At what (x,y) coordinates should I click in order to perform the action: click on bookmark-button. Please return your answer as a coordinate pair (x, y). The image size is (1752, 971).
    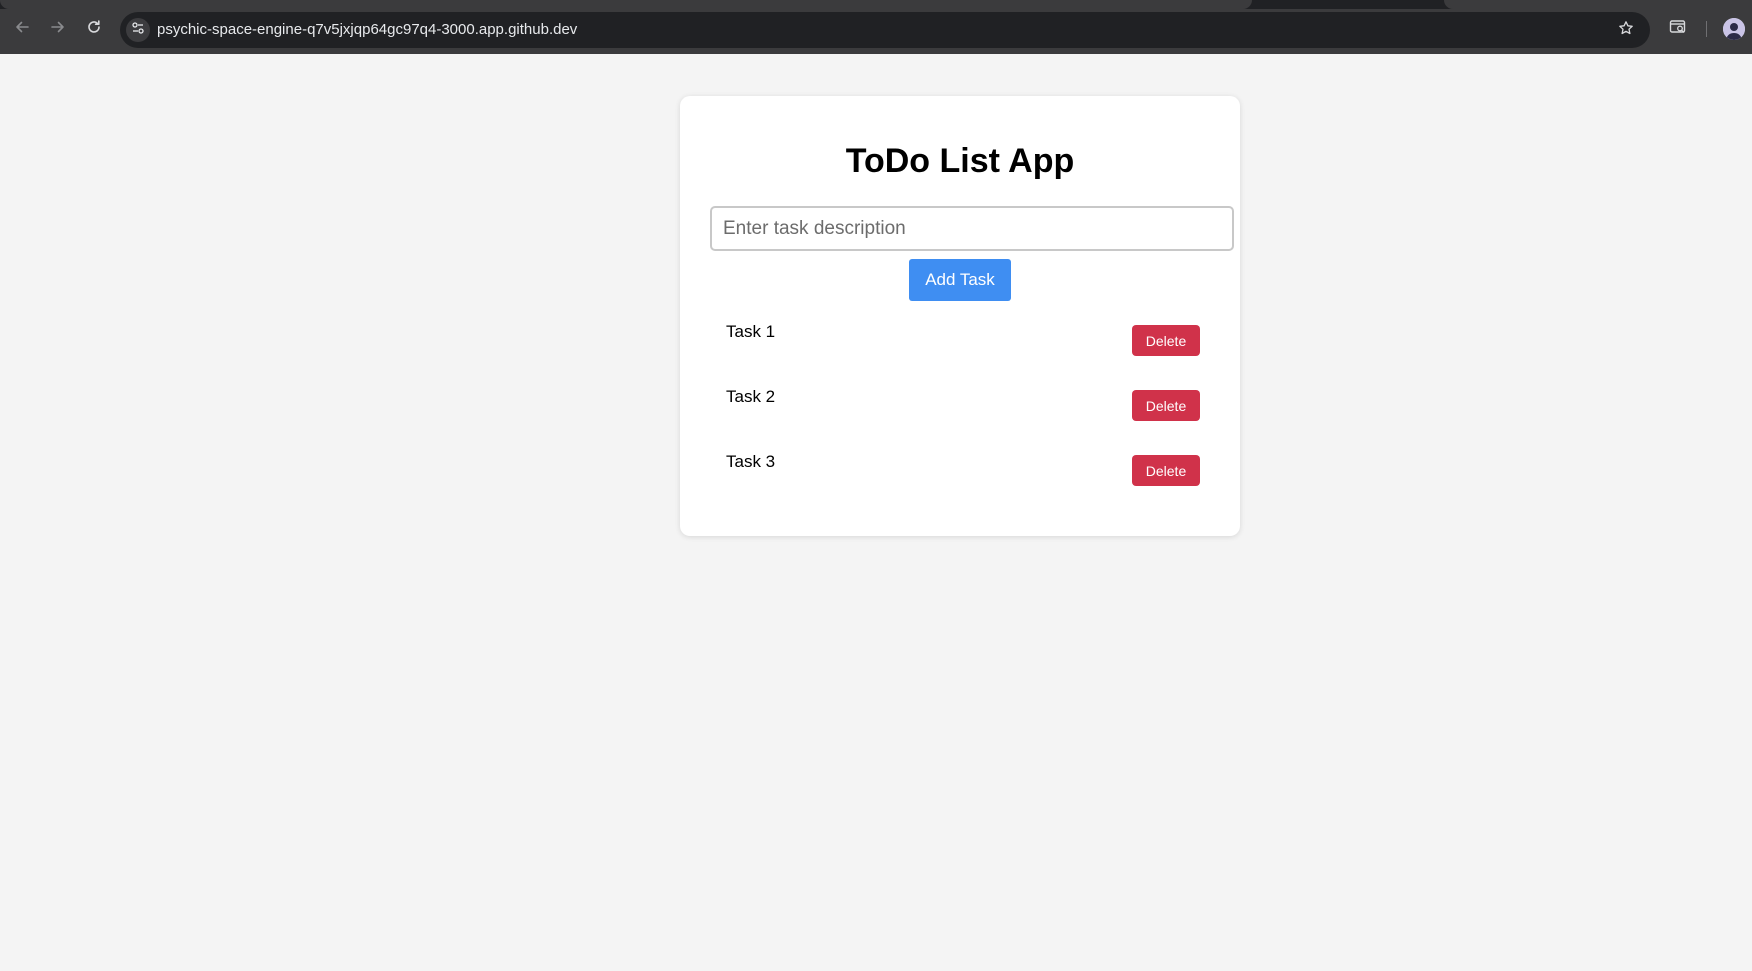
    Looking at the image, I should click on (1626, 30).